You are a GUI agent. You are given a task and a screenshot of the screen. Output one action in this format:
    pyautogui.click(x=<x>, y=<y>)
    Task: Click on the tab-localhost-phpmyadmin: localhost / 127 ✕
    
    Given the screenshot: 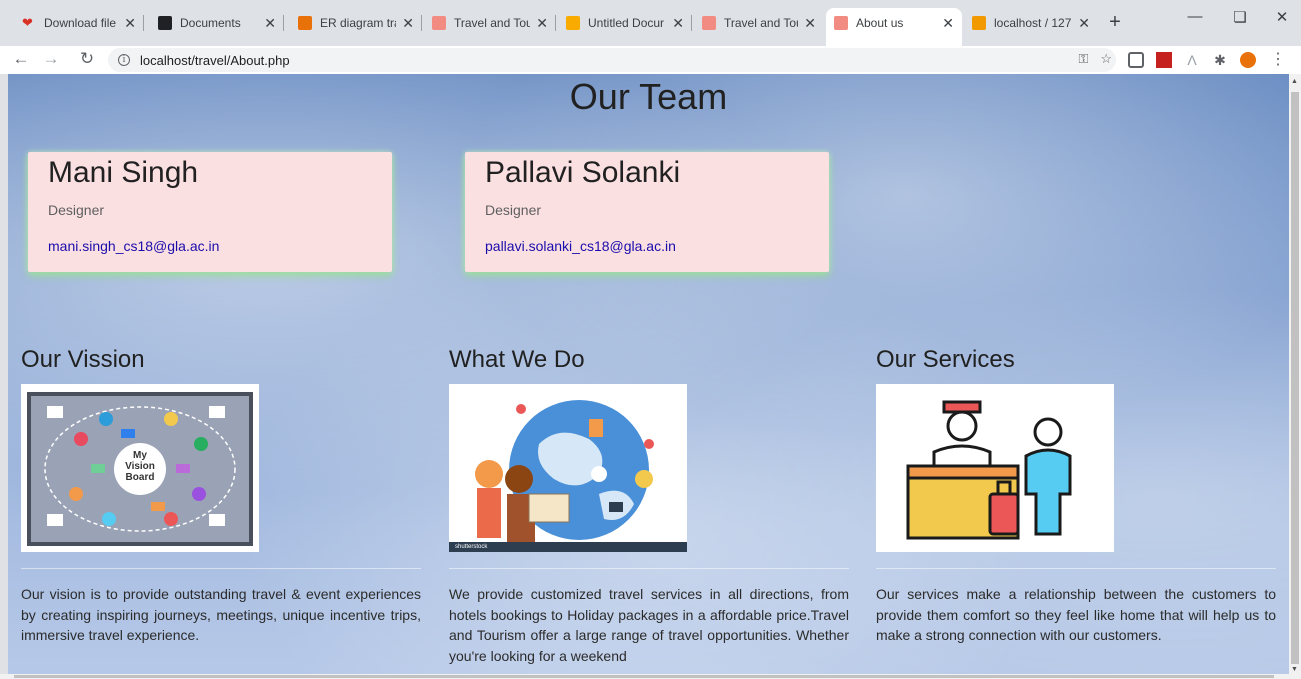 What is the action you would take?
    pyautogui.click(x=1031, y=23)
    